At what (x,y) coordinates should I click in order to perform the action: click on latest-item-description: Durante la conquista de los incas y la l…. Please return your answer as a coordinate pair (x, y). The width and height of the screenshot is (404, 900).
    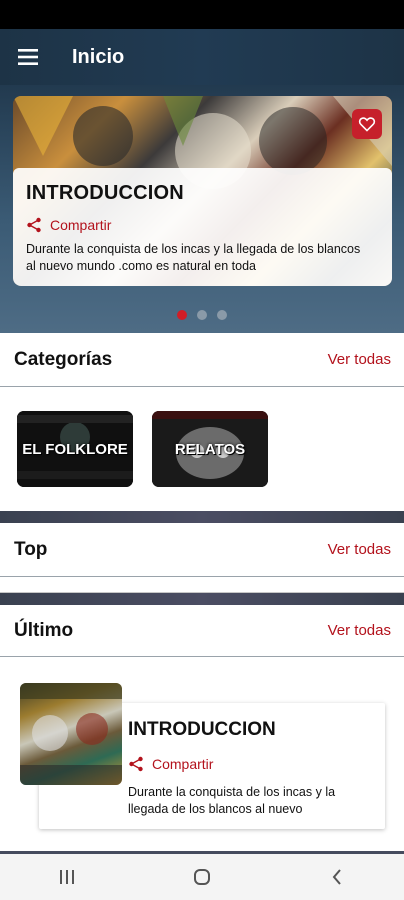
    Looking at the image, I should click on (232, 800).